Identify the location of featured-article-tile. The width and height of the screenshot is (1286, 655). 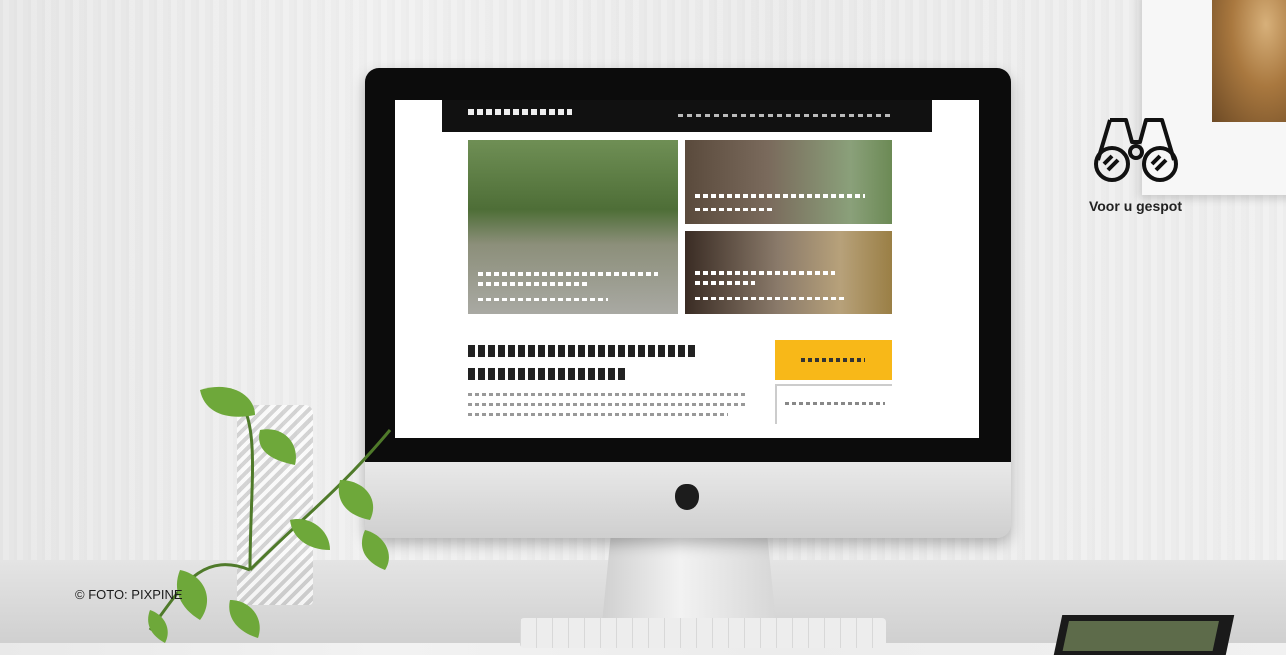
(573, 227).